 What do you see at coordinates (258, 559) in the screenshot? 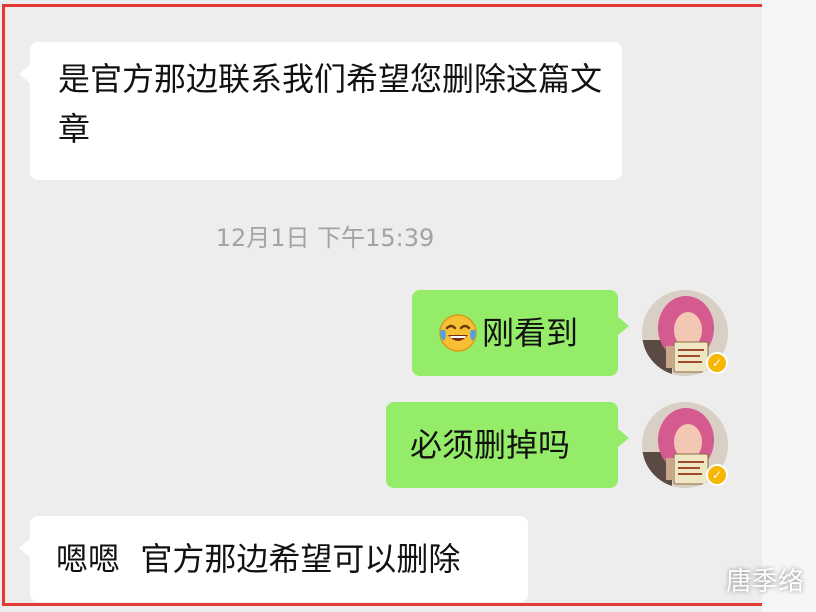
I see `message-text: 嗯嗯 官方那边希望可以删除` at bounding box center [258, 559].